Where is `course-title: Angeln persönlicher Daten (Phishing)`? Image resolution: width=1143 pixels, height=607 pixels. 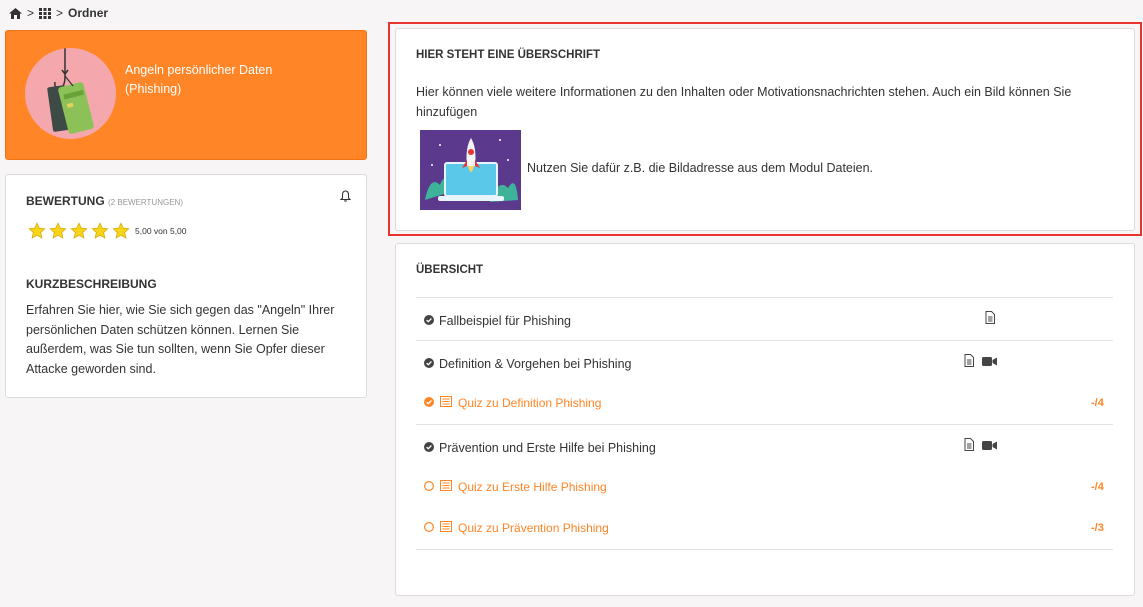
course-title: Angeln persönlicher Daten (Phishing) is located at coordinates (199, 79).